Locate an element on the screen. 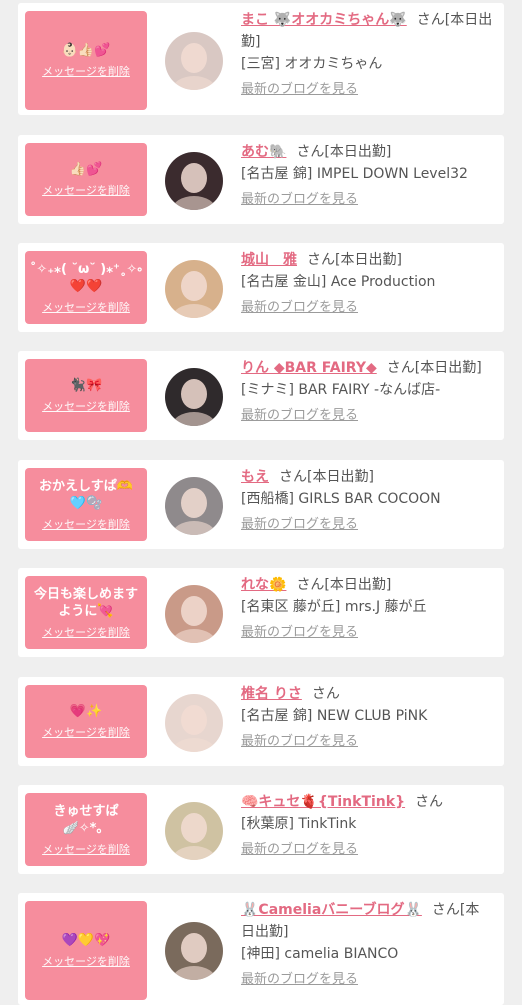 This screenshot has height=1005, width=522. name-line: あむ🐘 さん[本日出勤] is located at coordinates (367, 152).